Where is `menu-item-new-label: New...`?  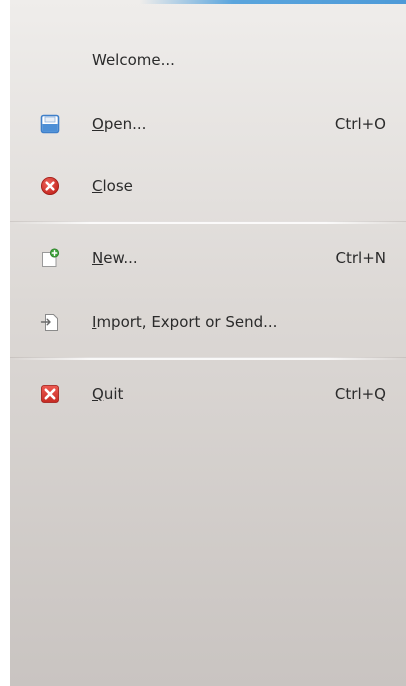
menu-item-new-label: New... is located at coordinates (115, 258).